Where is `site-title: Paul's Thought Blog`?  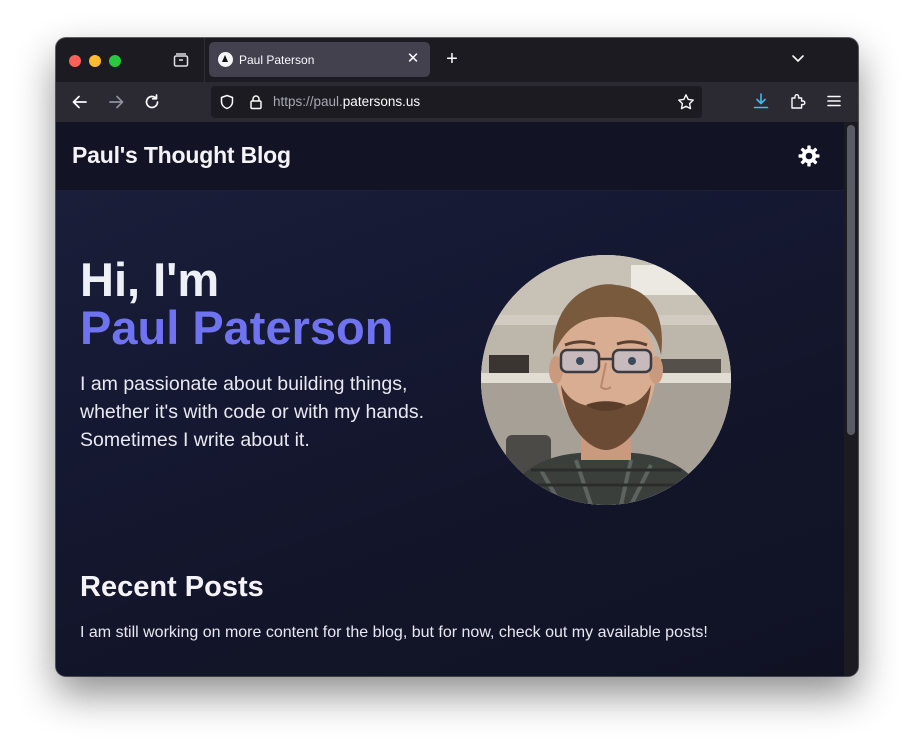 site-title: Paul's Thought Blog is located at coordinates (181, 155).